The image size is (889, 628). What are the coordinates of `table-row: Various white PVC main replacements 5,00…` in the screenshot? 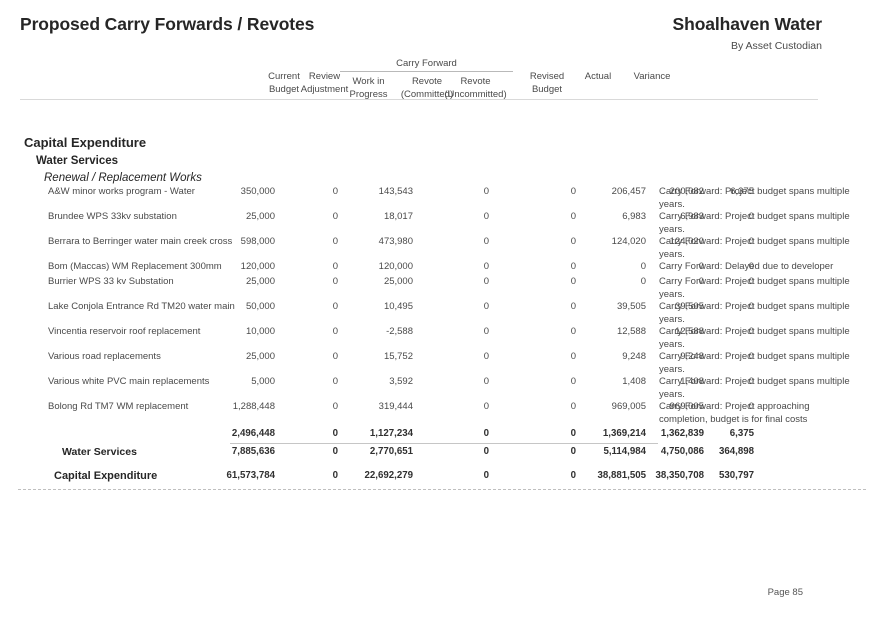 It's located at (444, 388).